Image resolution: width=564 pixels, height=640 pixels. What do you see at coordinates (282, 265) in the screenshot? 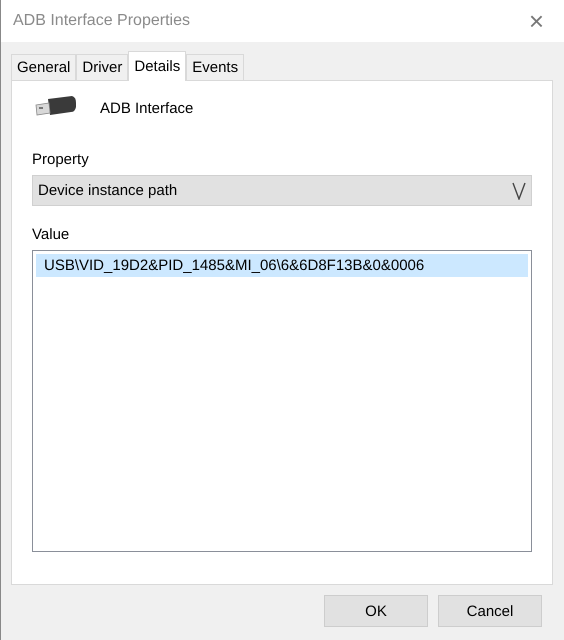
I see `list-item: USB\VID_19D2&PID_1485&MI_06\6&6D8F13B&0&0006` at bounding box center [282, 265].